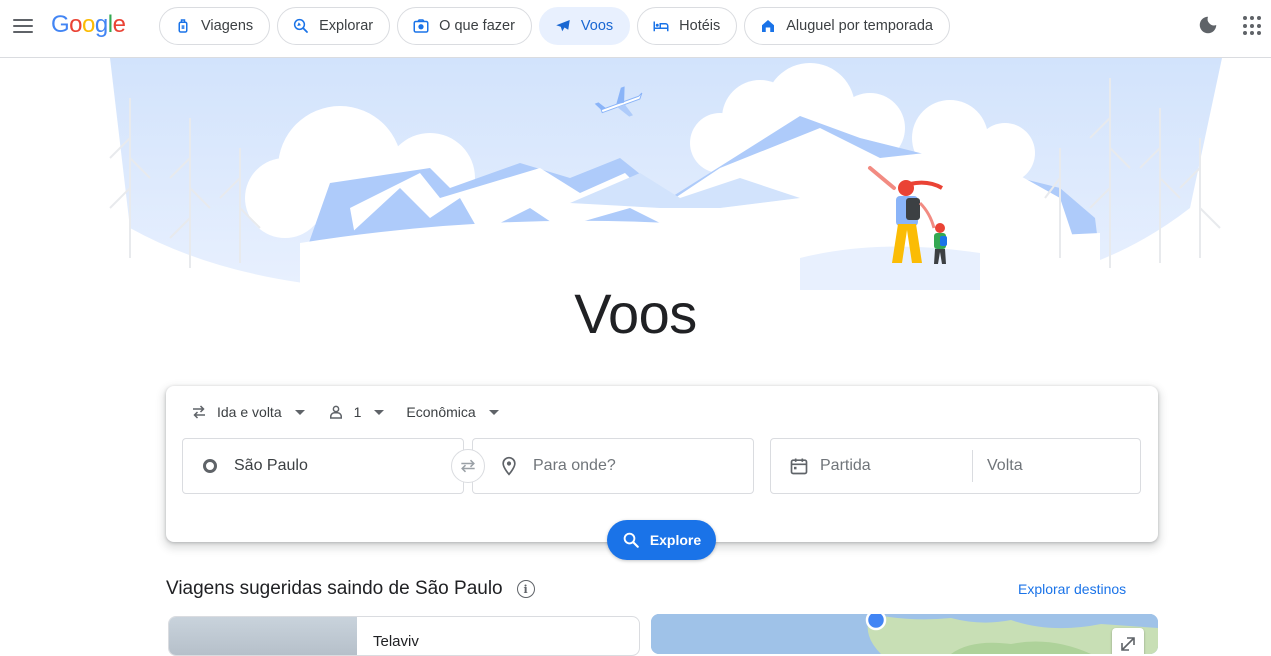 The width and height of the screenshot is (1271, 656). What do you see at coordinates (635, 313) in the screenshot?
I see `page-title: Voos` at bounding box center [635, 313].